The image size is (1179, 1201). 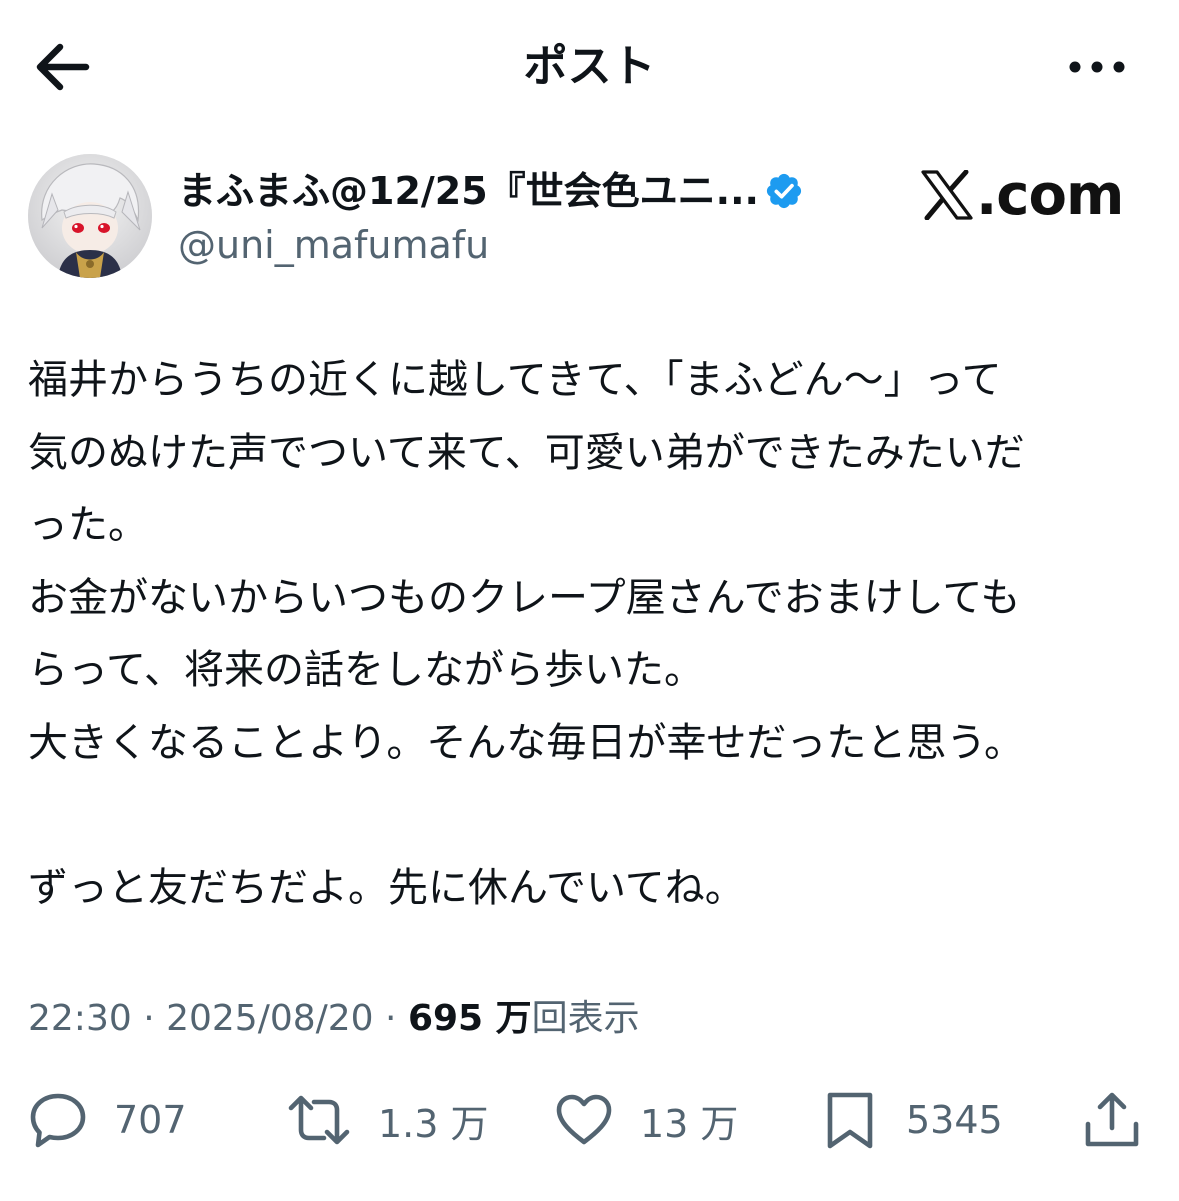 I want to click on reply-icon, so click(x=58, y=1120).